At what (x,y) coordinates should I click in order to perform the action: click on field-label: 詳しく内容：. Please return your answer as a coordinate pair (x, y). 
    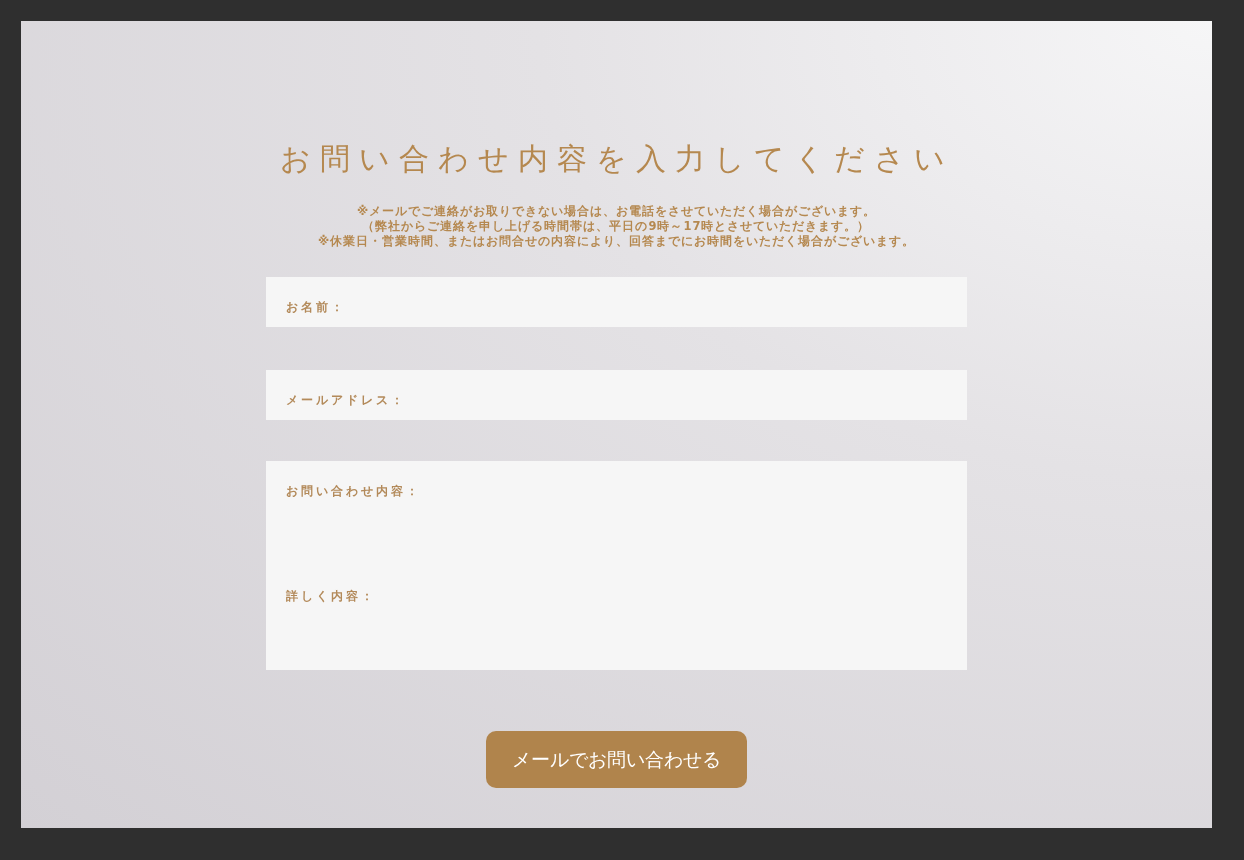
    Looking at the image, I should click on (331, 596).